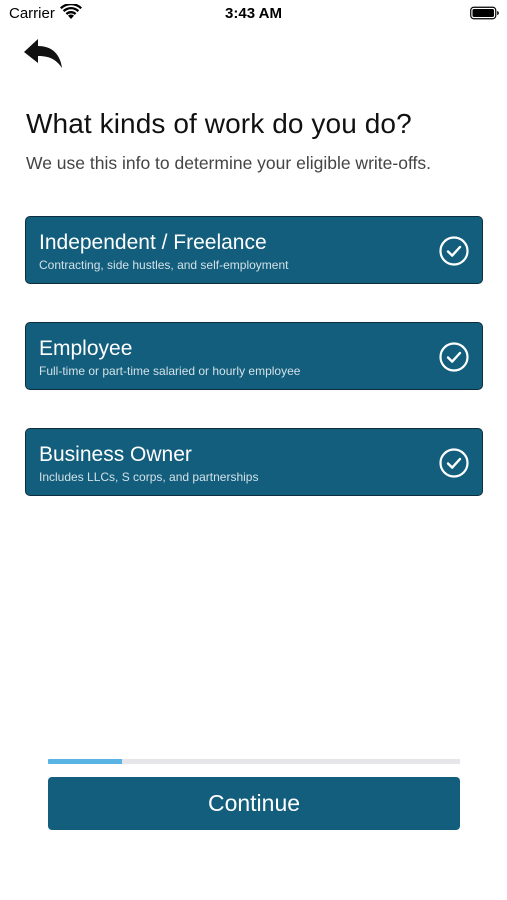  Describe the element at coordinates (485, 13) in the screenshot. I see `battery-icon` at that location.